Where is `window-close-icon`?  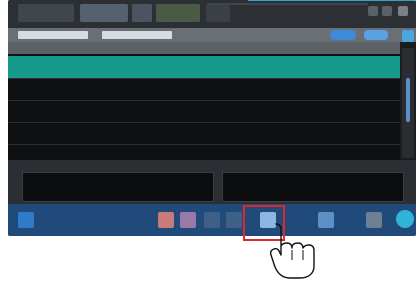
window-close-icon is located at coordinates (403, 11).